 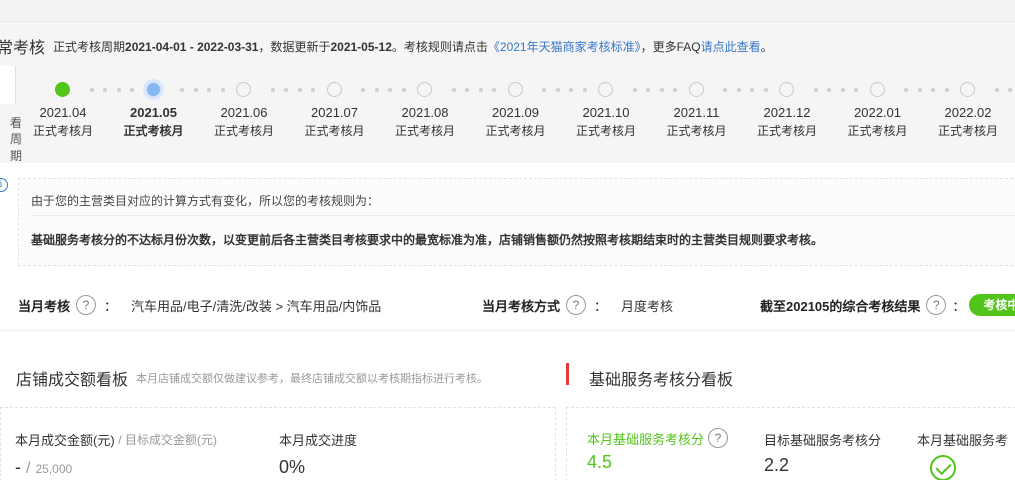 What do you see at coordinates (4, 185) in the screenshot?
I see `info-icon: i` at bounding box center [4, 185].